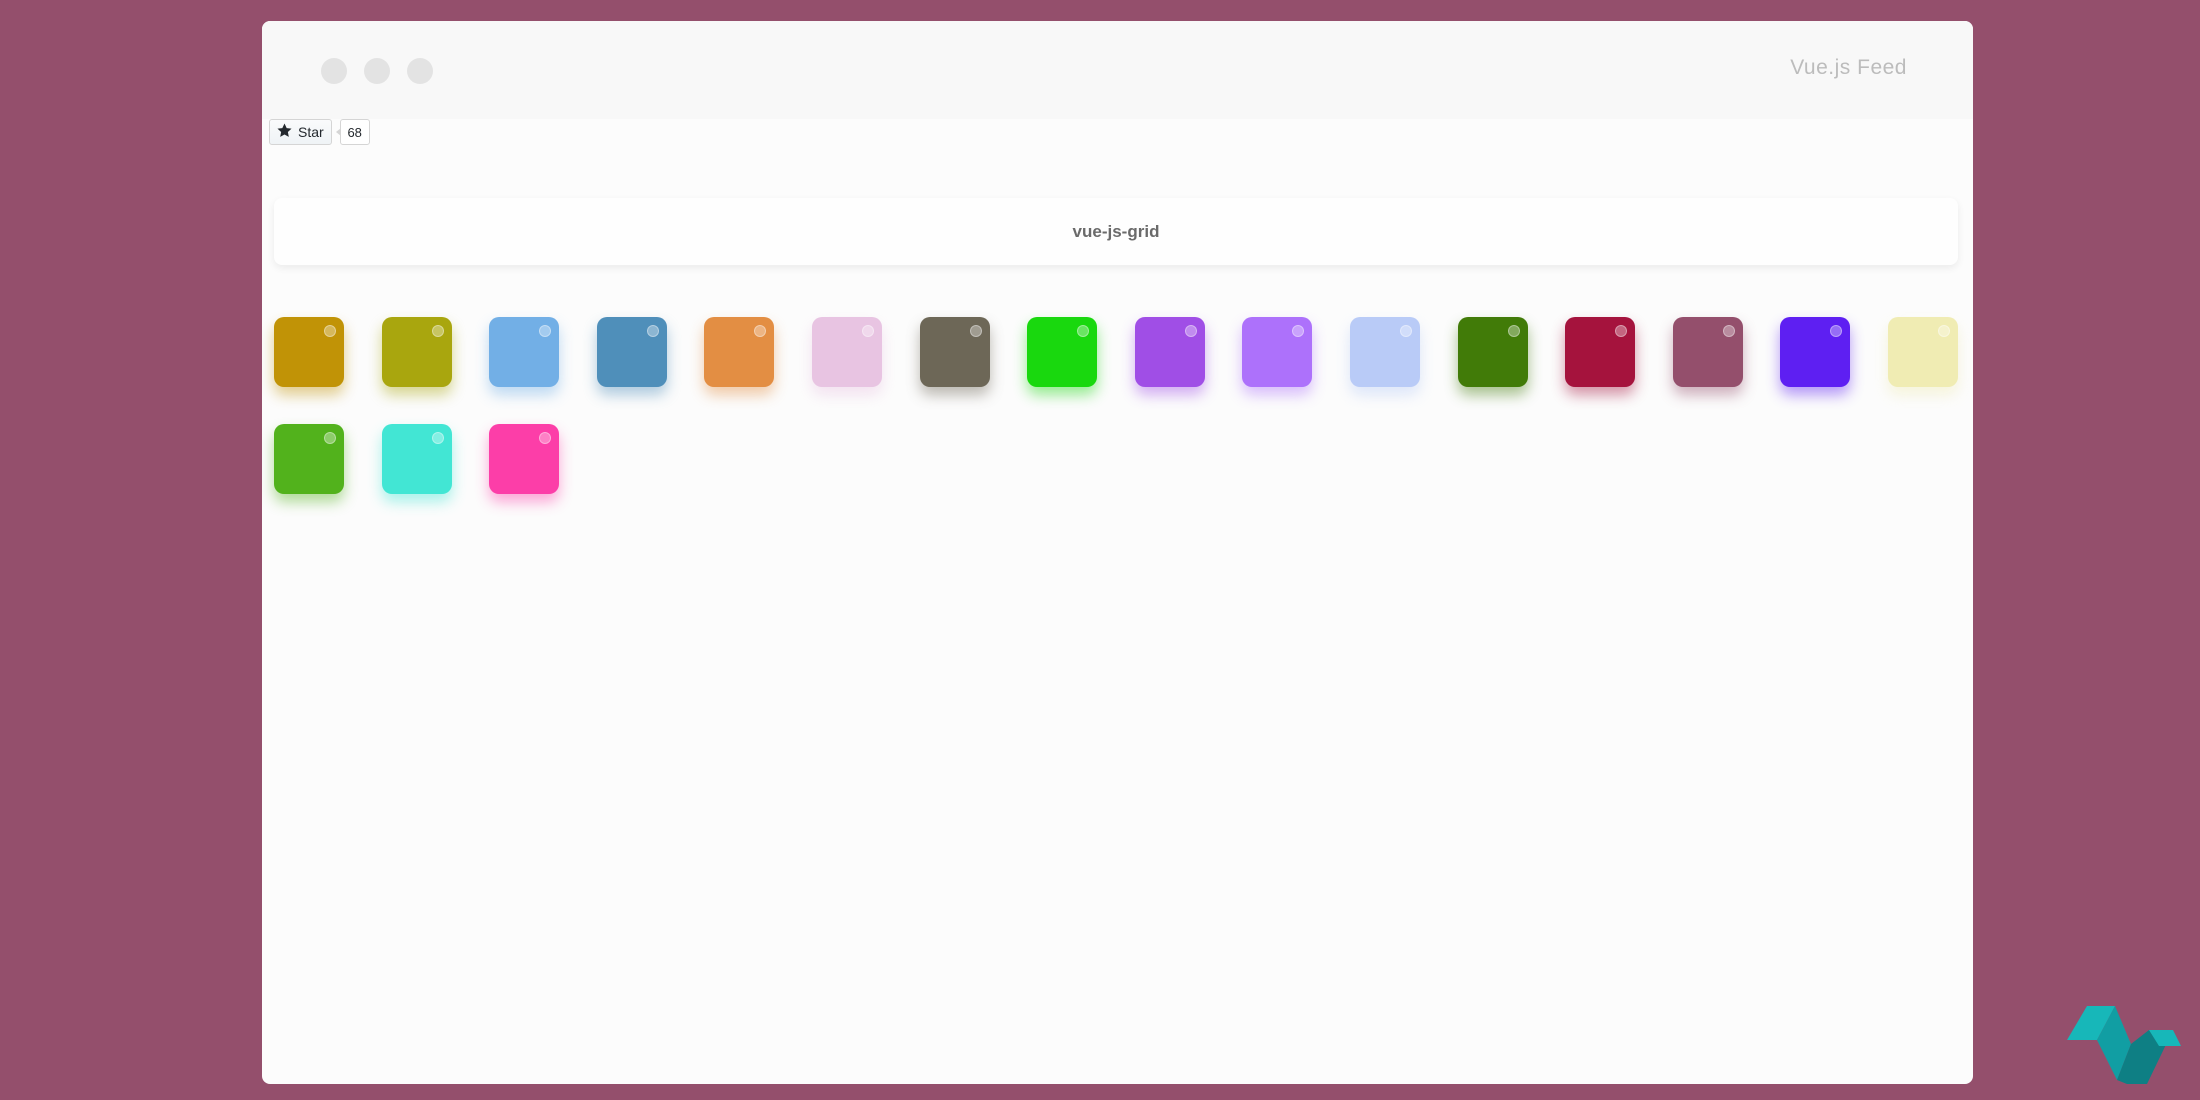 Image resolution: width=2200 pixels, height=1100 pixels. I want to click on window-close-dot, so click(334, 71).